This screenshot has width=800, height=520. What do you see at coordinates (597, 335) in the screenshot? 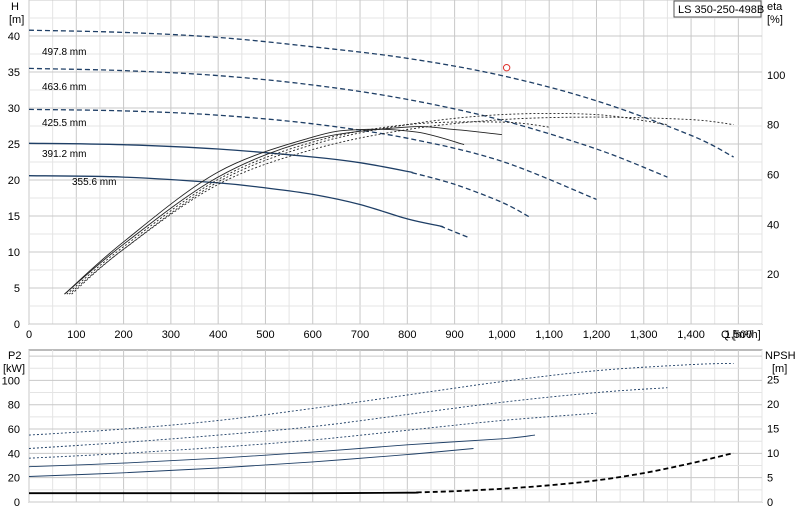
I see `x-tick-label: 1,200` at bounding box center [597, 335].